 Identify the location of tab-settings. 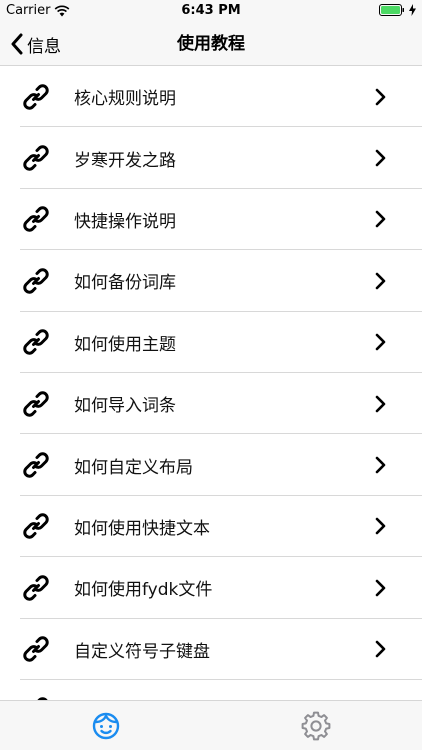
(316, 725).